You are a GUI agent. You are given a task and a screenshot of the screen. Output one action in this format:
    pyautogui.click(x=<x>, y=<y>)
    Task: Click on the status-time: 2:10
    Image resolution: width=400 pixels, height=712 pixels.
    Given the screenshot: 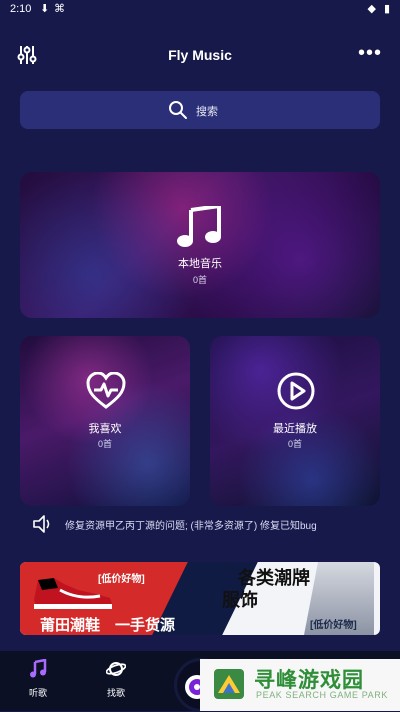 What is the action you would take?
    pyautogui.click(x=21, y=9)
    